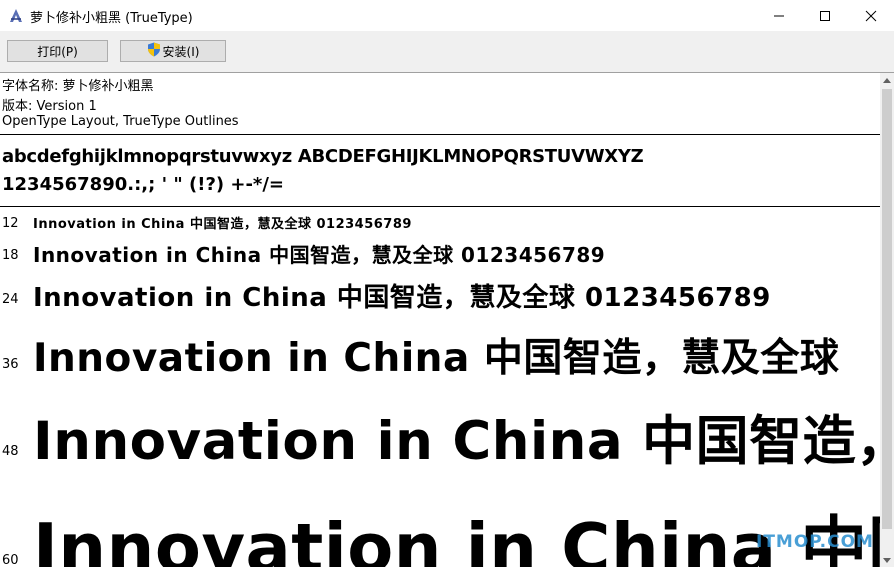 Image resolution: width=894 pixels, height=567 pixels. Describe the element at coordinates (10, 451) in the screenshot. I see `sample-size-label: 48` at that location.